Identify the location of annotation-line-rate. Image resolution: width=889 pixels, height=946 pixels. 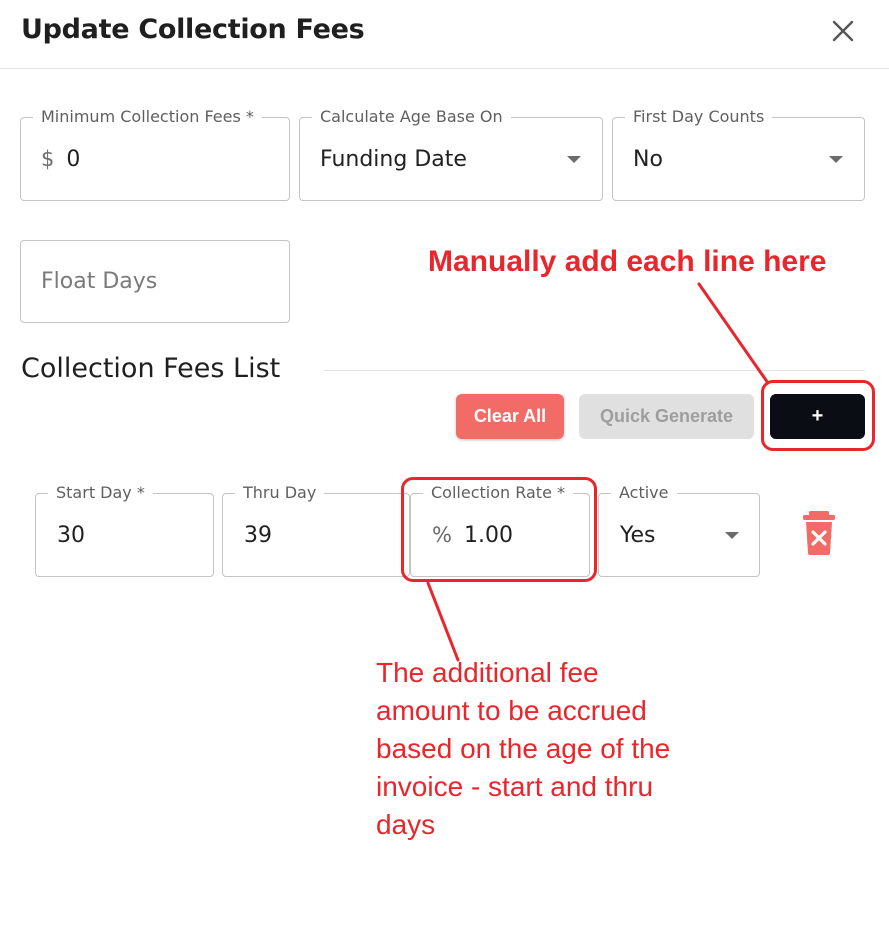
(443, 621).